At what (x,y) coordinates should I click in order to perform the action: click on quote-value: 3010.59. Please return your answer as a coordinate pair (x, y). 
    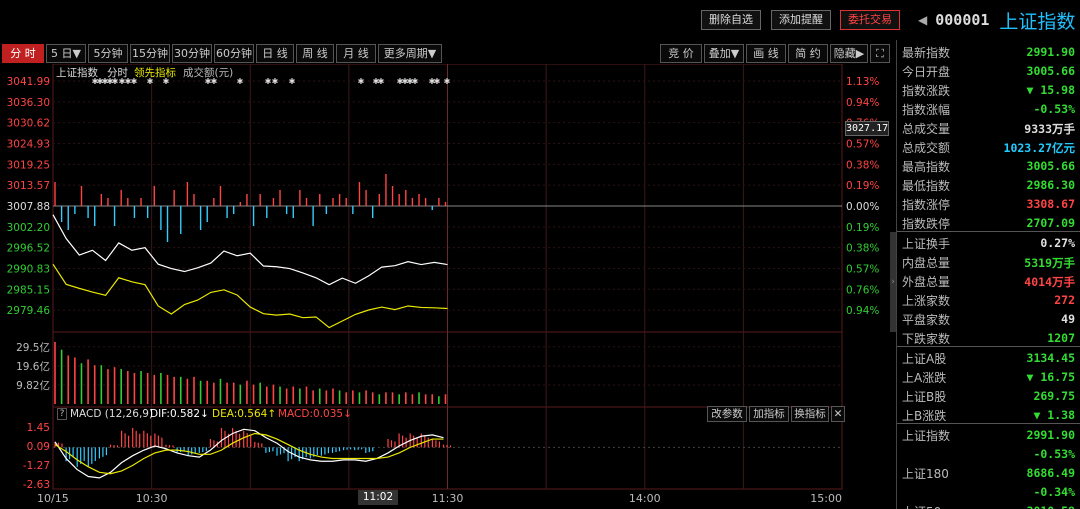
    Looking at the image, I should click on (1051, 506).